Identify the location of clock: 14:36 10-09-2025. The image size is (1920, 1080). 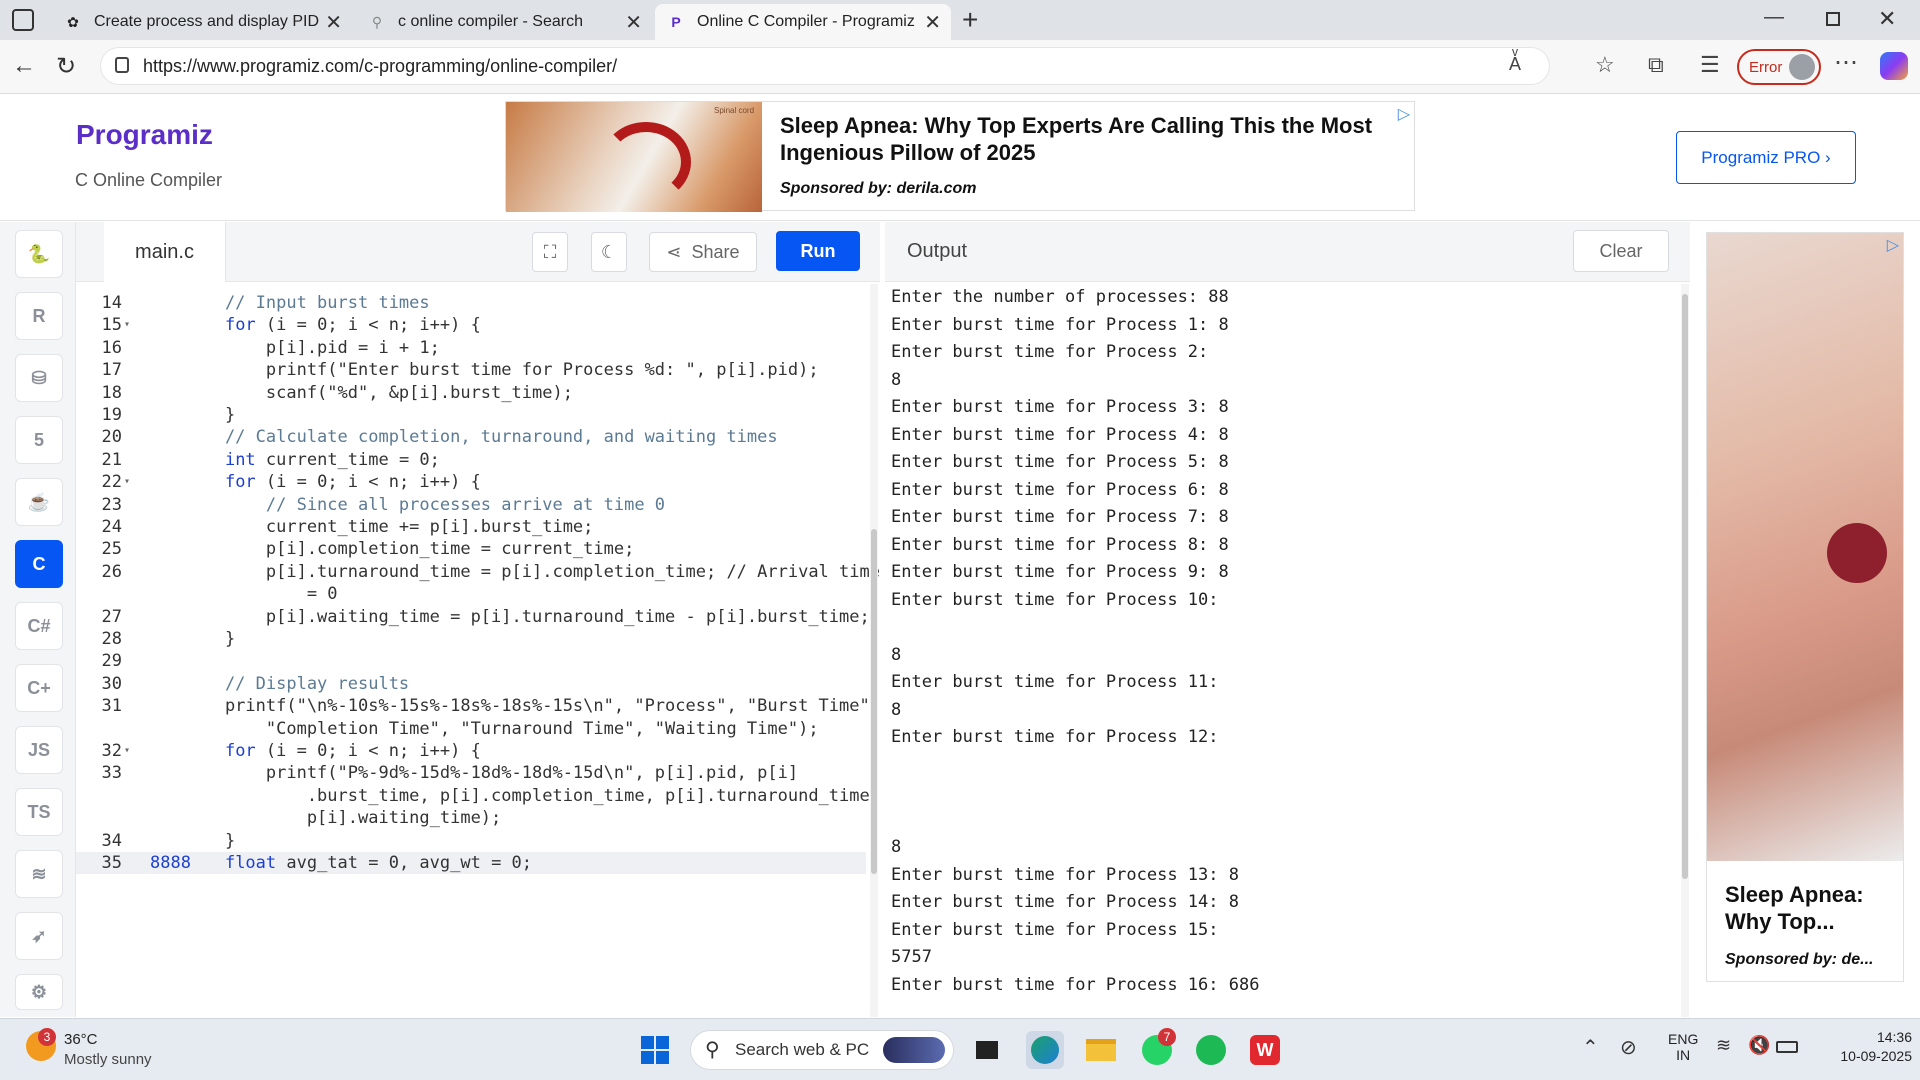
(1862, 1046).